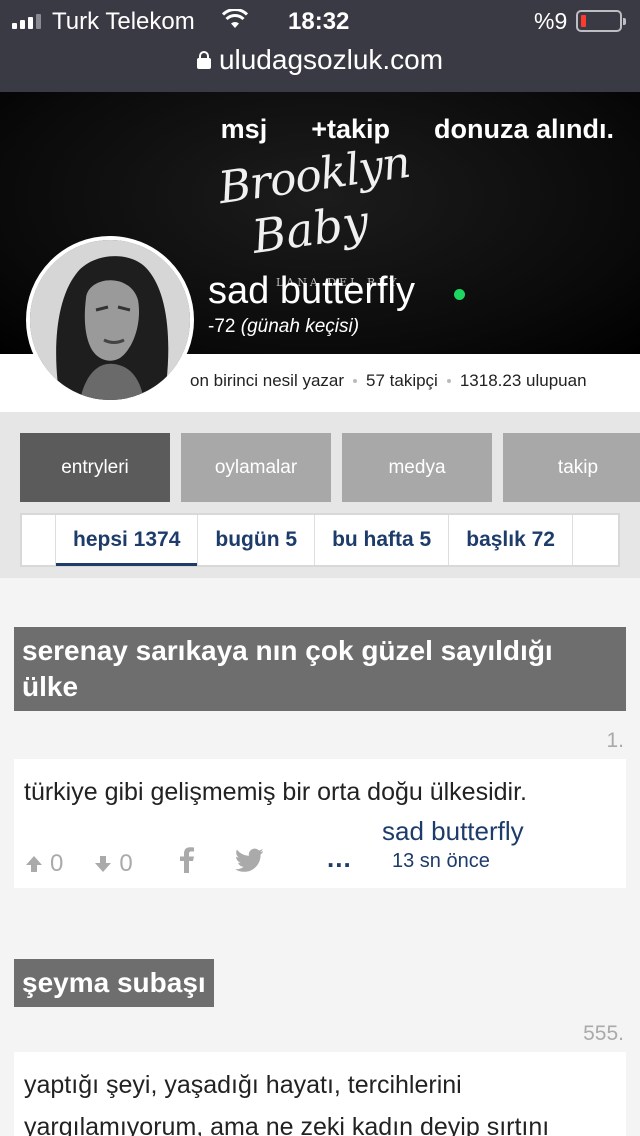 The width and height of the screenshot is (640, 1136). I want to click on karma: -72 (günah keçisi), so click(283, 327).